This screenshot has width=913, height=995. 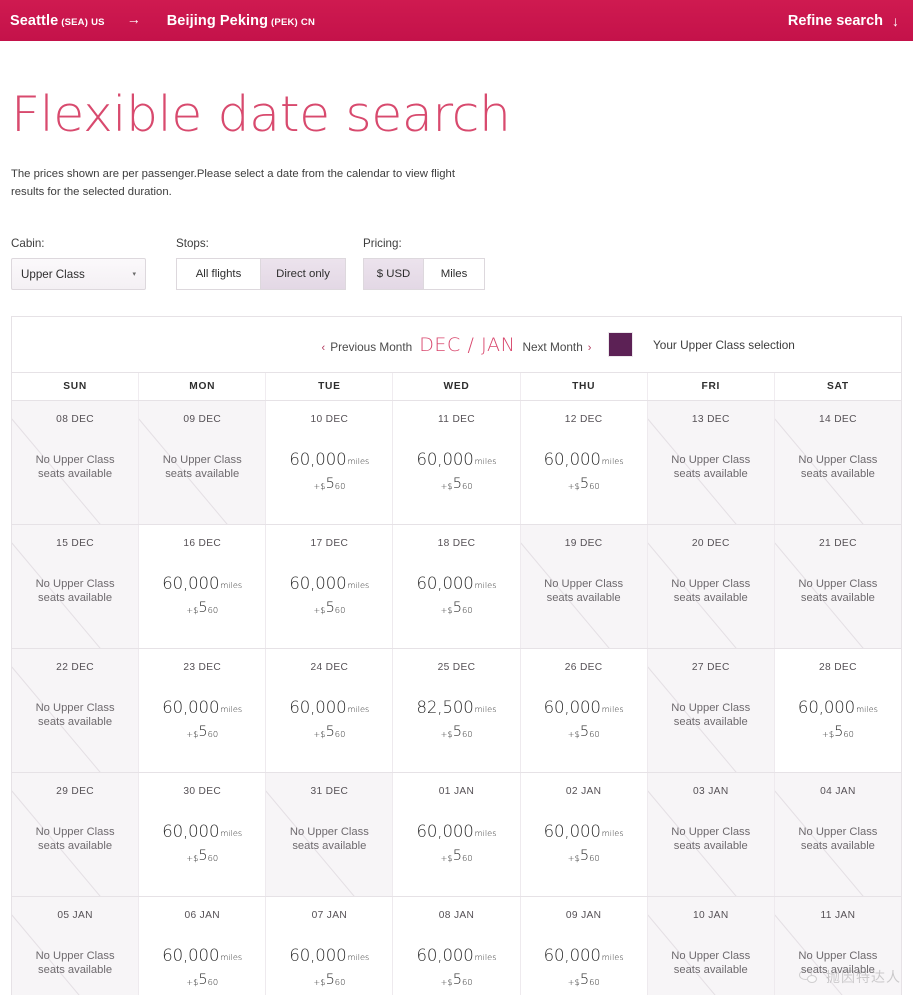 I want to click on pricing-toggle-group: $ USD Miles, so click(x=458, y=274).